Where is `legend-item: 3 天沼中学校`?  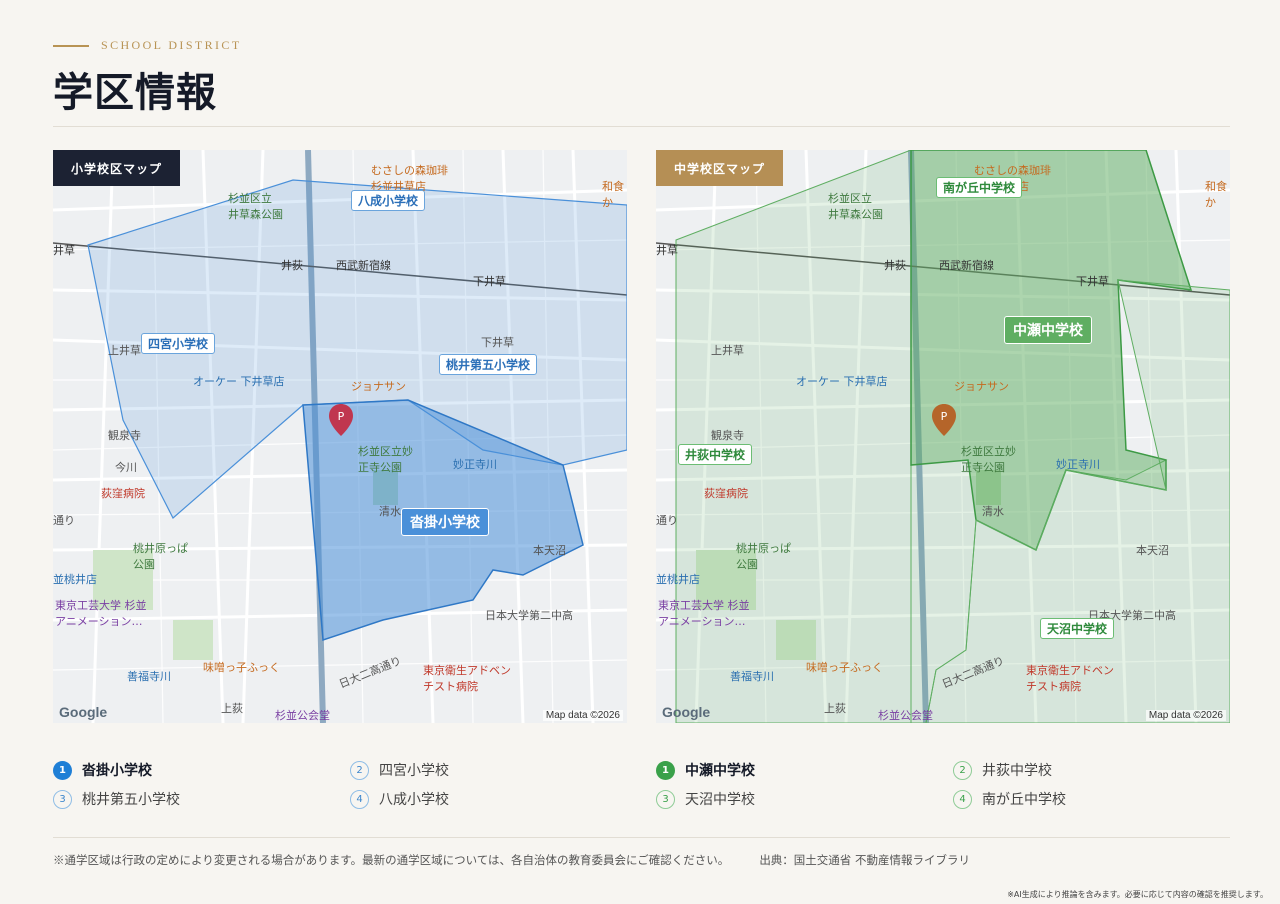 legend-item: 3 天沼中学校 is located at coordinates (705, 799).